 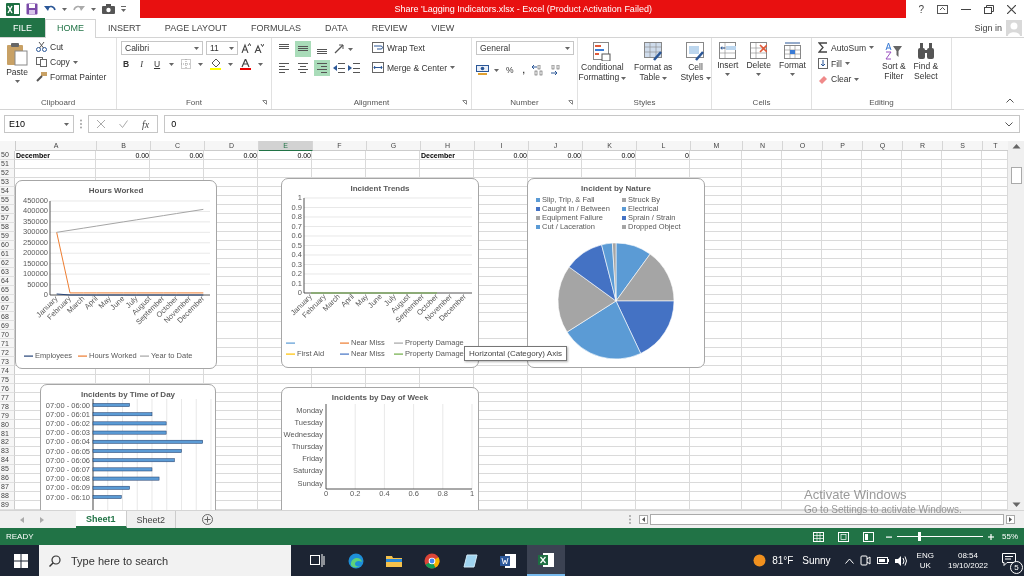 I want to click on collapse-icon, so click(x=1010, y=100).